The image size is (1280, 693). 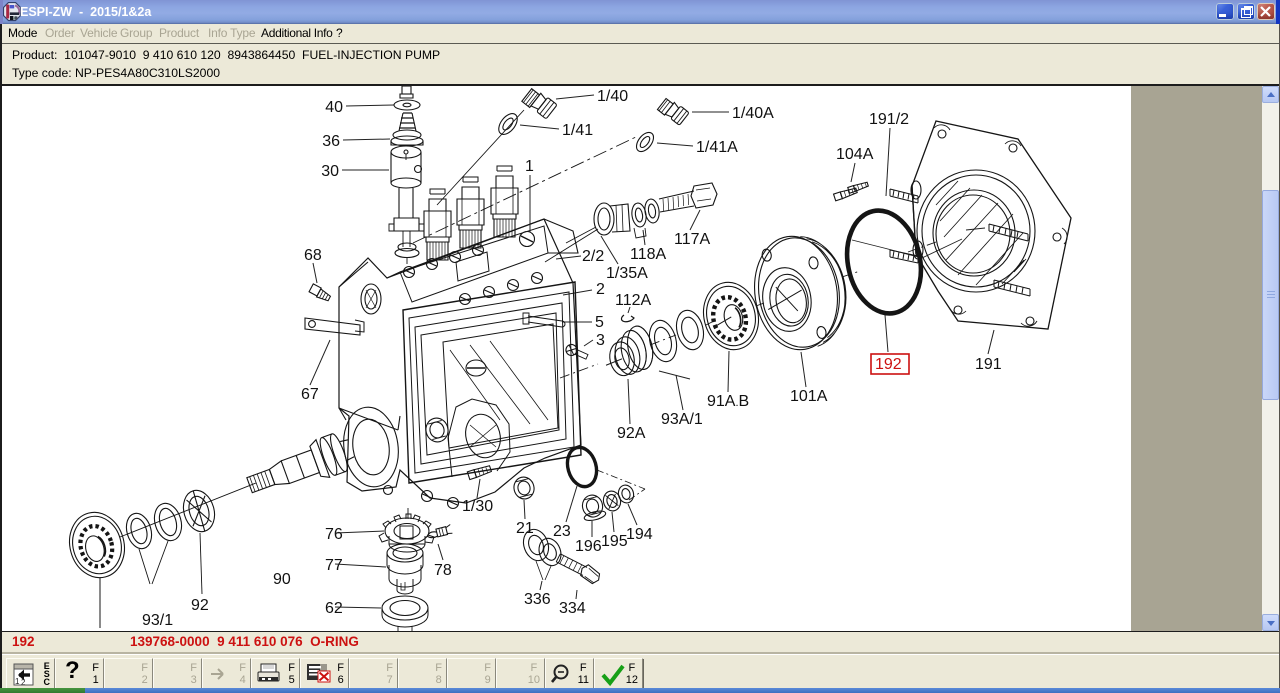 What do you see at coordinates (577, 130) in the screenshot?
I see `svg-text: 1/41` at bounding box center [577, 130].